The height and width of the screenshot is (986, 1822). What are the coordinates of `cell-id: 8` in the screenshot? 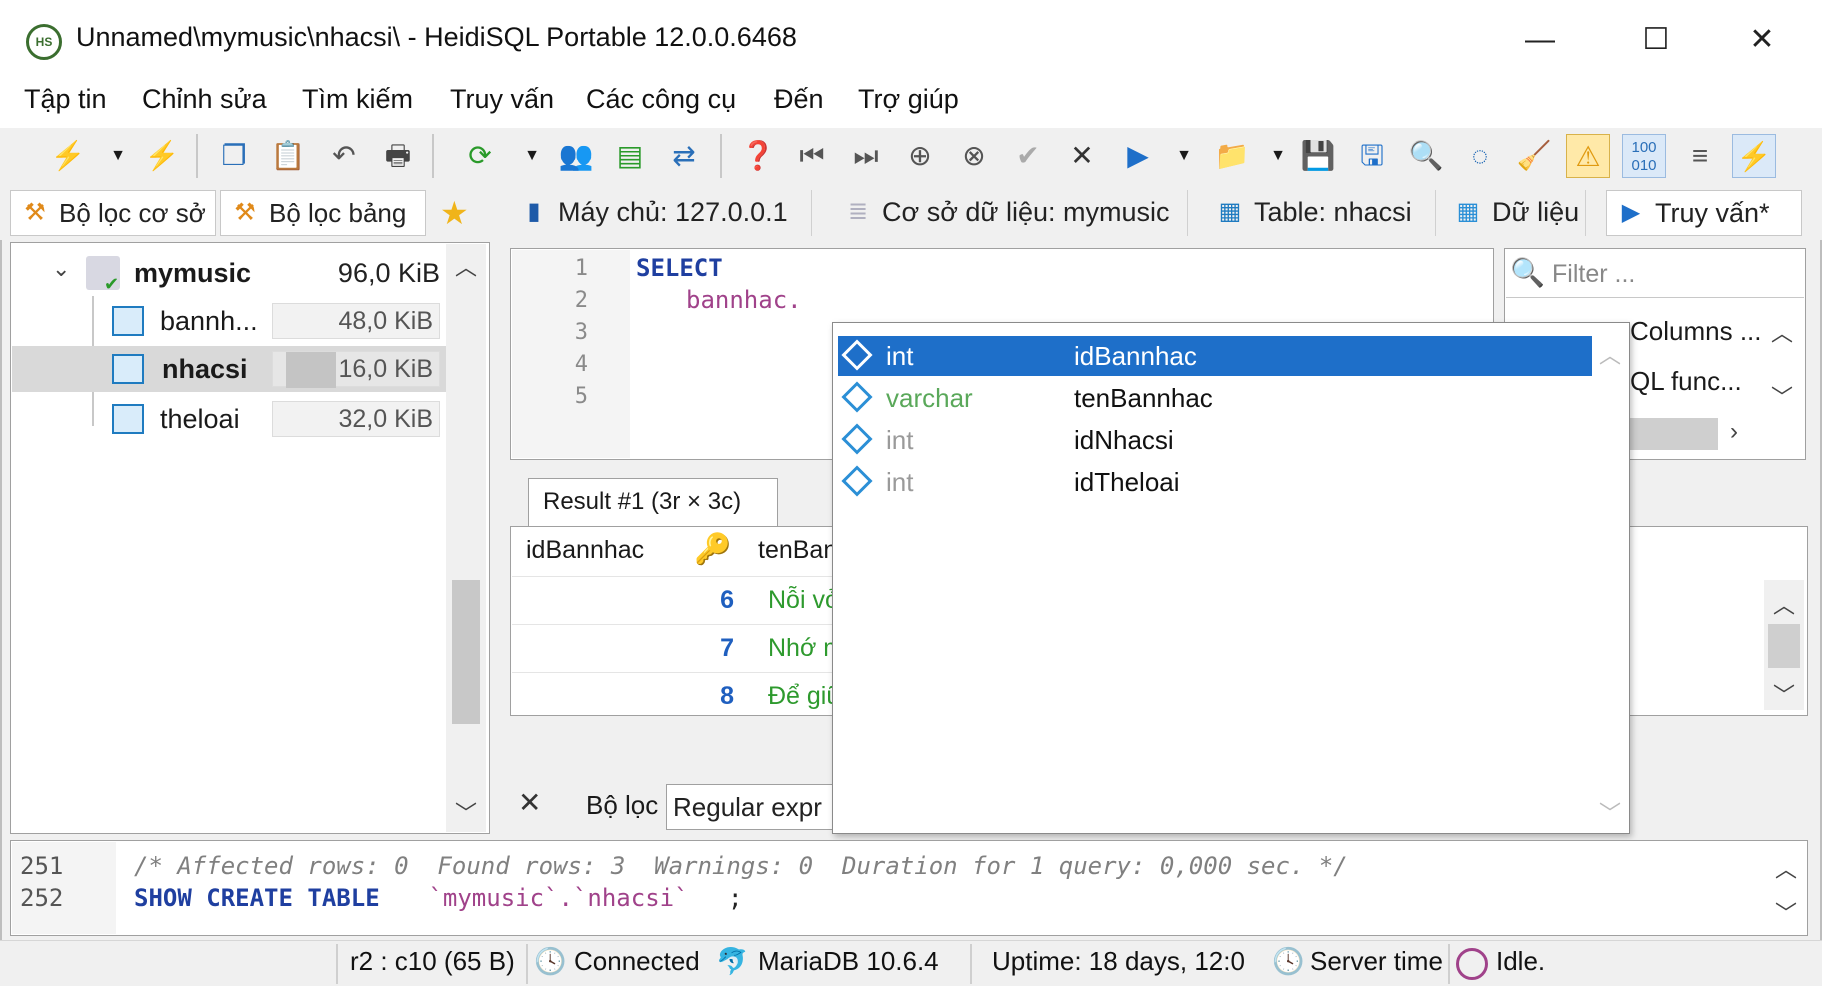 It's located at (697, 696).